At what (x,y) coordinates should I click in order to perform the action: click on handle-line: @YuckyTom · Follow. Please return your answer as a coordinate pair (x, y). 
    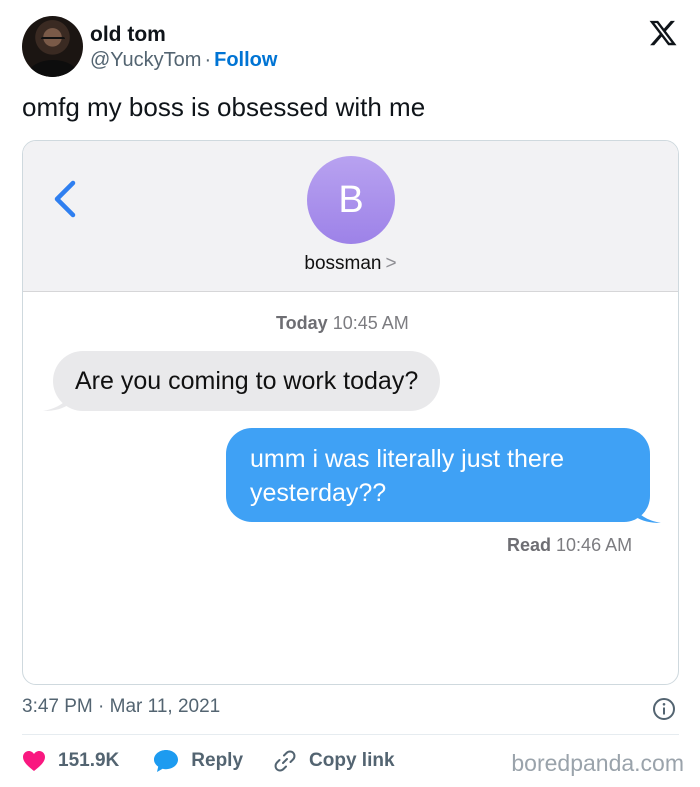
    Looking at the image, I should click on (183, 60).